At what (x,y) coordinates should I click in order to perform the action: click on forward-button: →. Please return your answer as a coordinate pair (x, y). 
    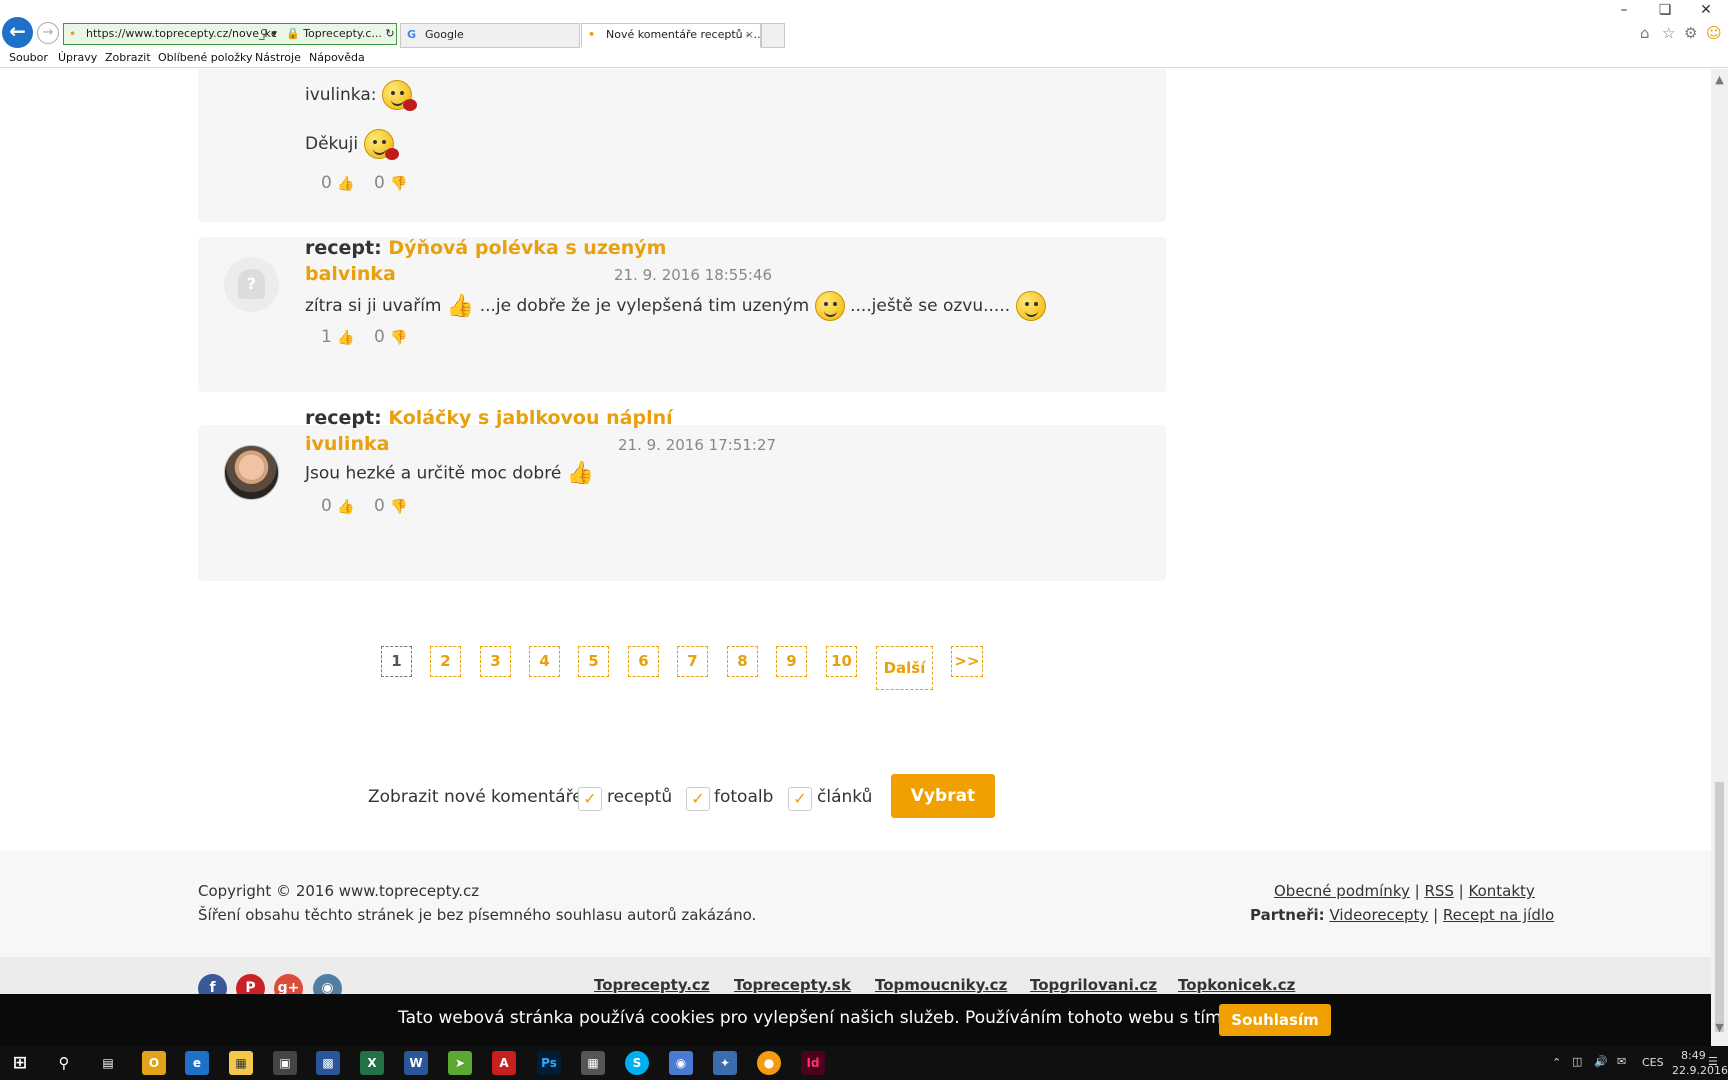
    Looking at the image, I should click on (48, 33).